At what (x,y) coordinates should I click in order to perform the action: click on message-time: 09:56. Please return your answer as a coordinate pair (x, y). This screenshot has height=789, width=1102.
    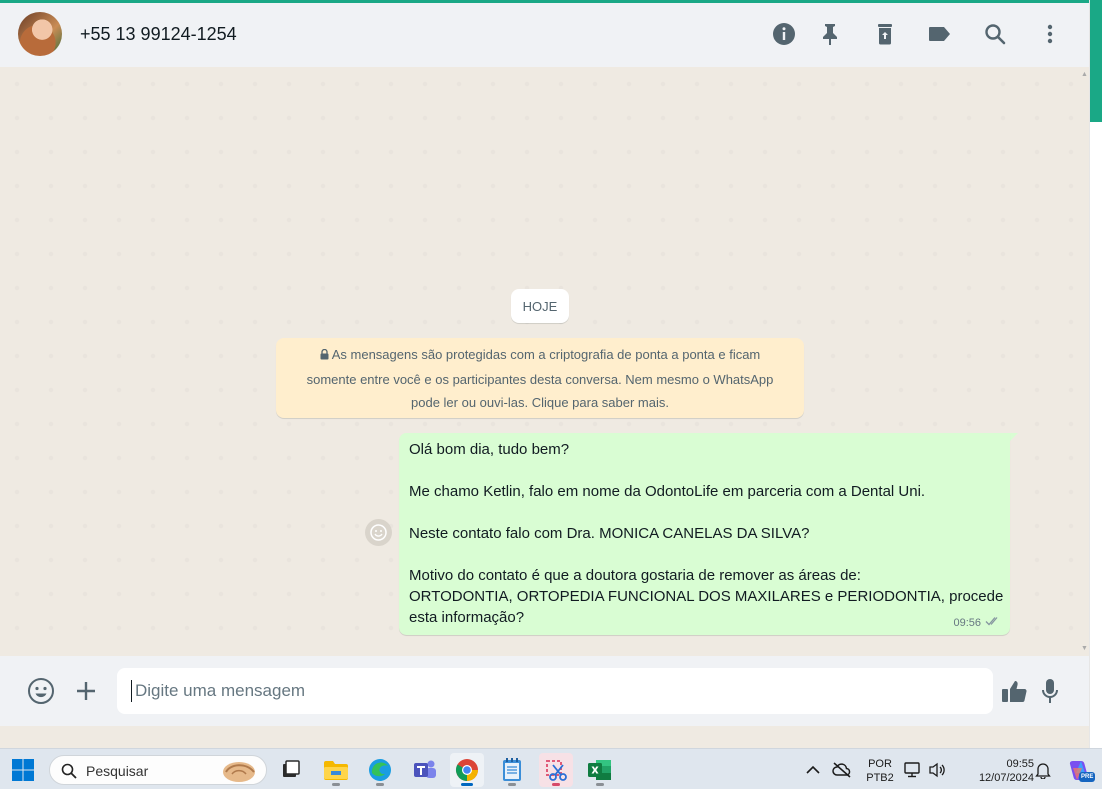
    Looking at the image, I should click on (967, 622).